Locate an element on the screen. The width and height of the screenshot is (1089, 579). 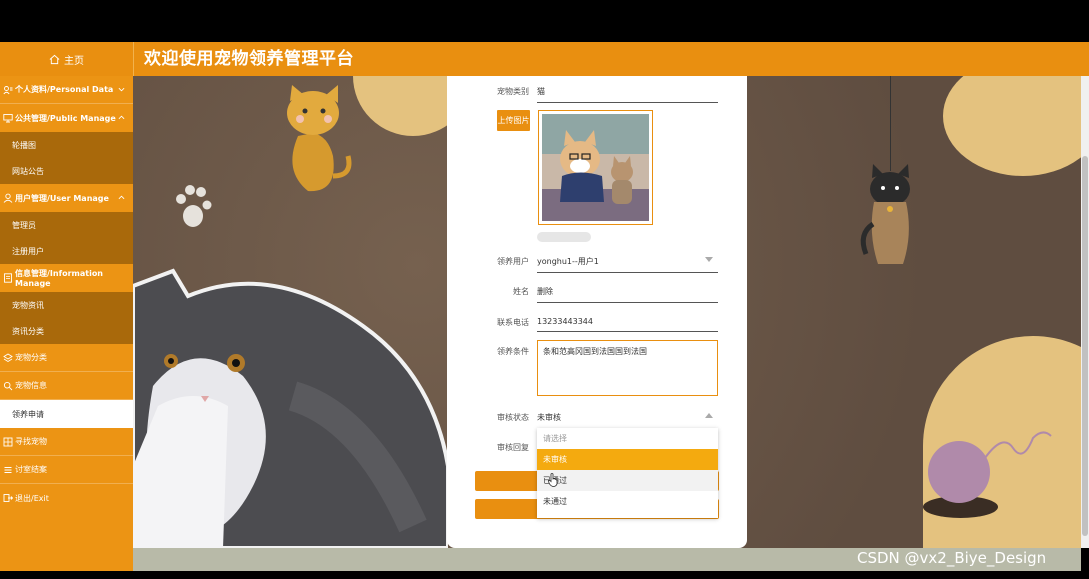
status-value: 未审核 is located at coordinates (549, 417).